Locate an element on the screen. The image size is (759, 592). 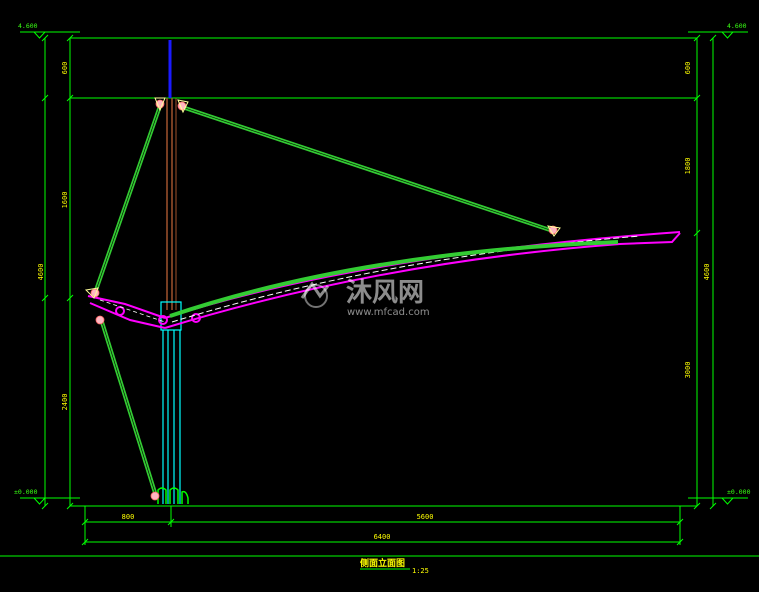
dim-left-top: 600 is located at coordinates (65, 68).